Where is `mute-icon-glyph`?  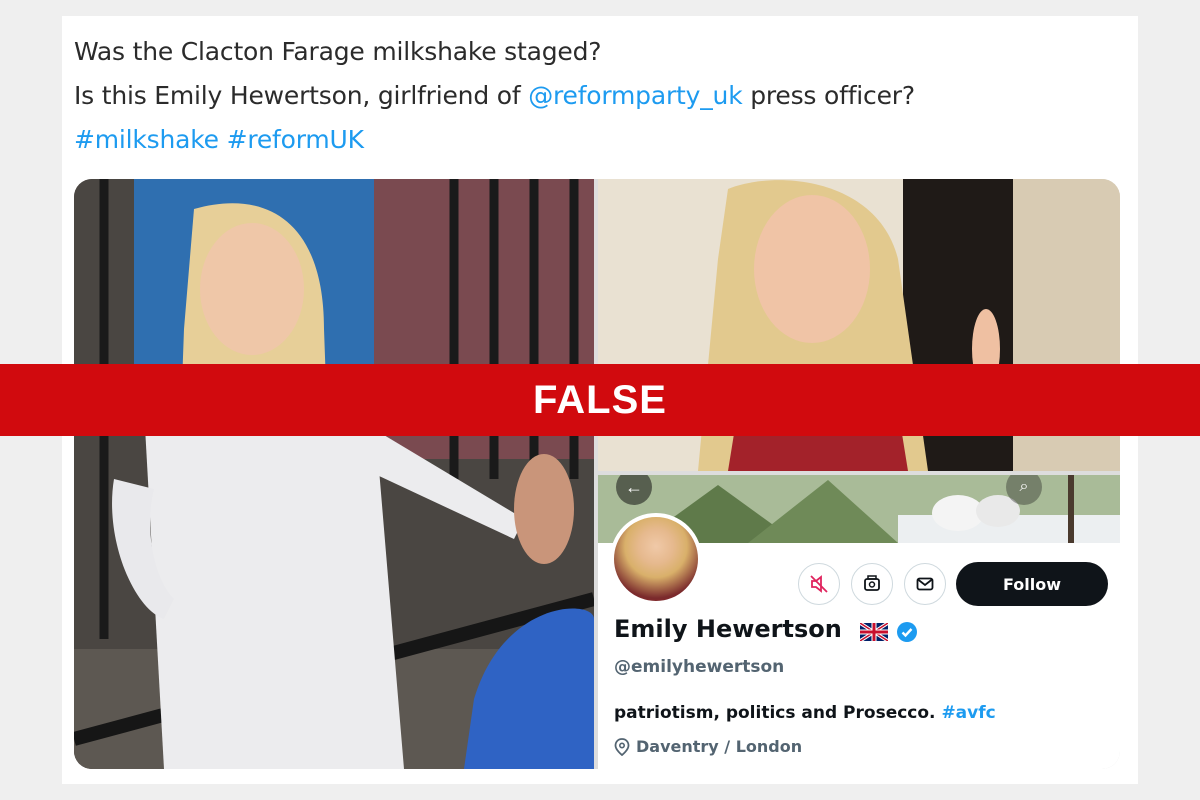 mute-icon-glyph is located at coordinates (819, 584).